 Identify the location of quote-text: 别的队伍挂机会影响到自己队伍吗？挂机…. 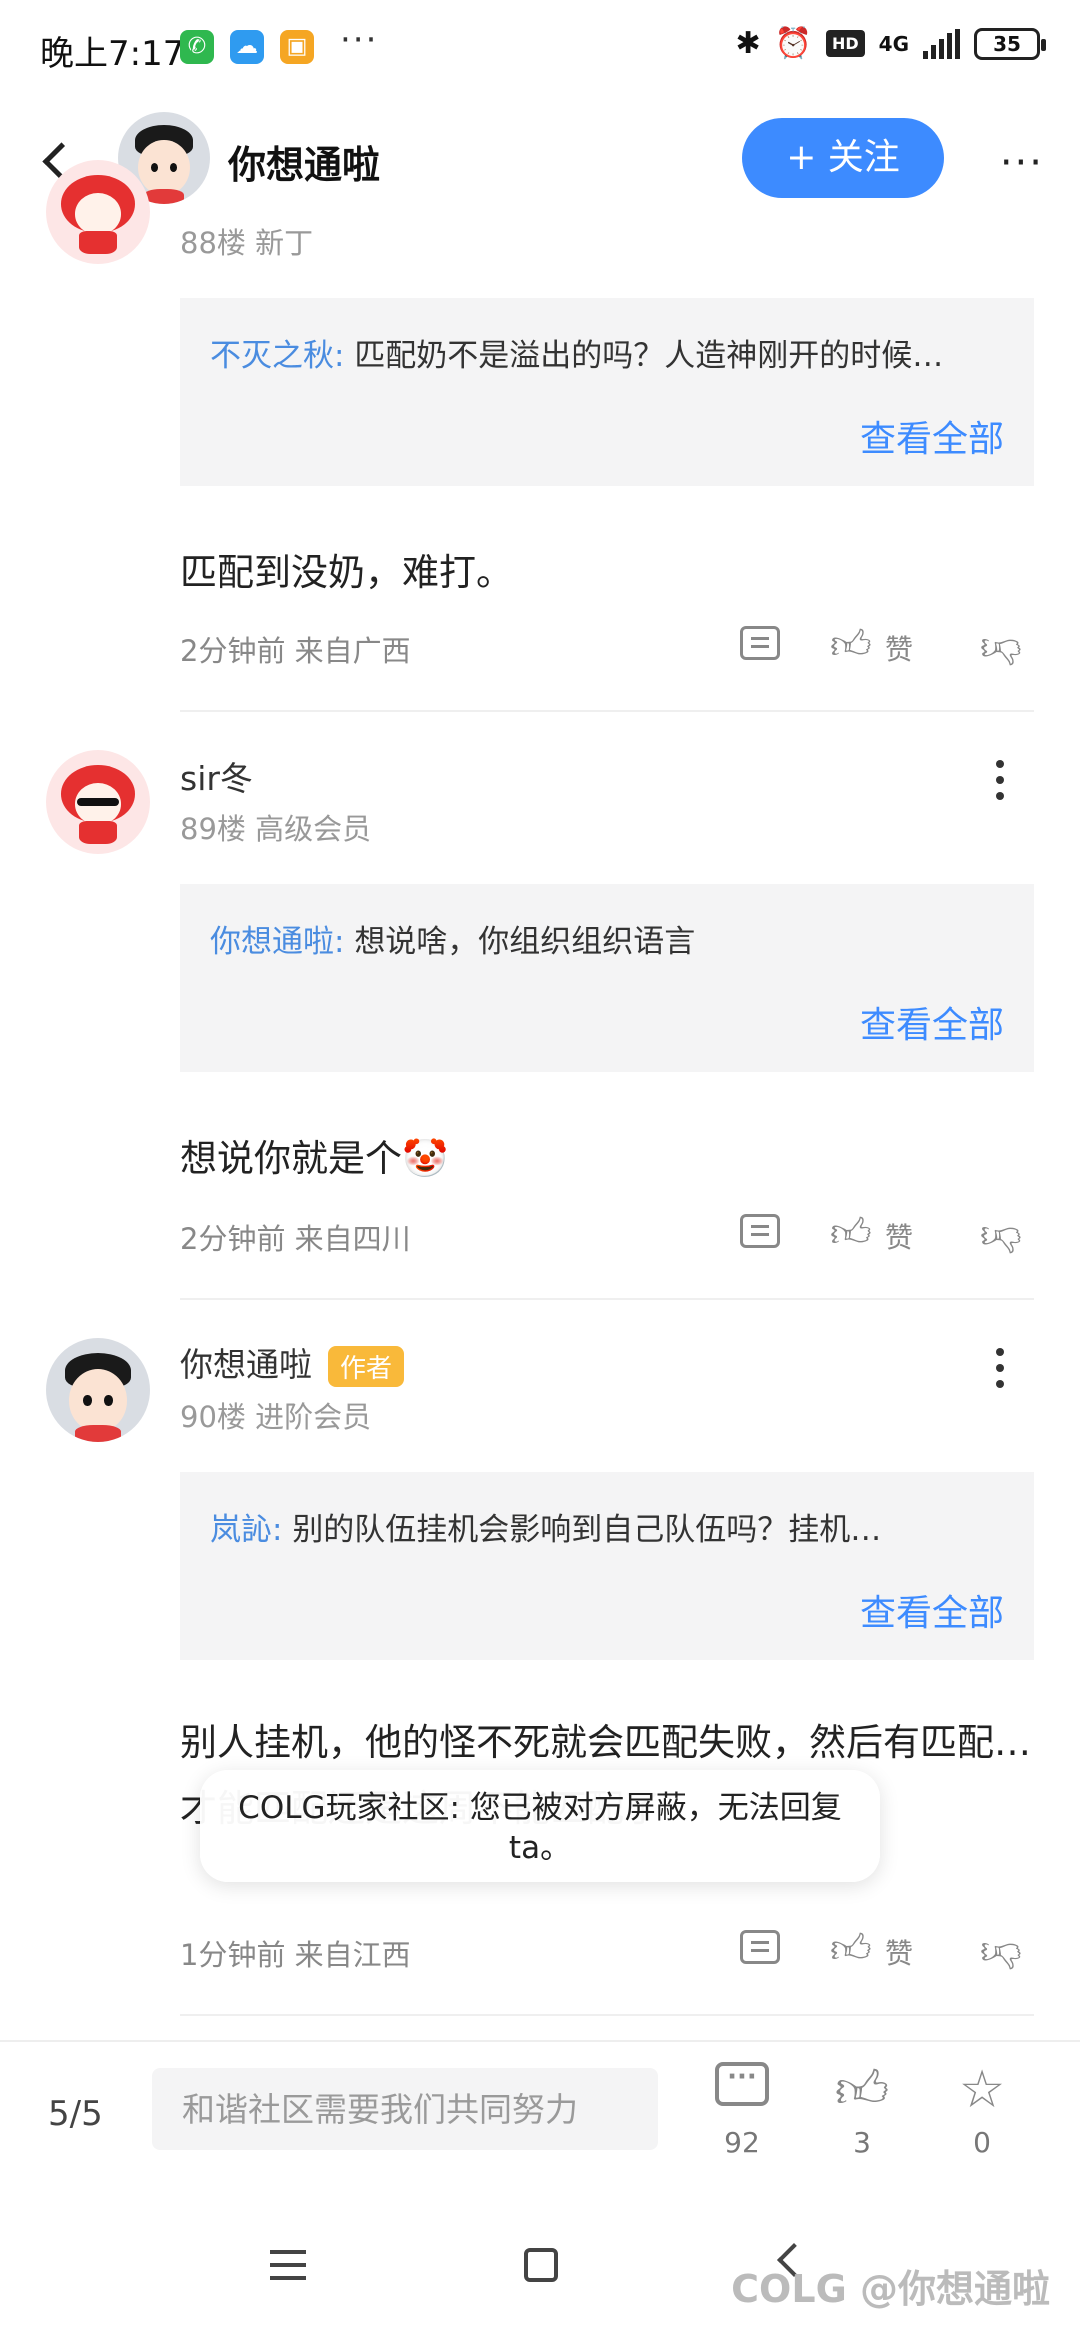
(587, 1530).